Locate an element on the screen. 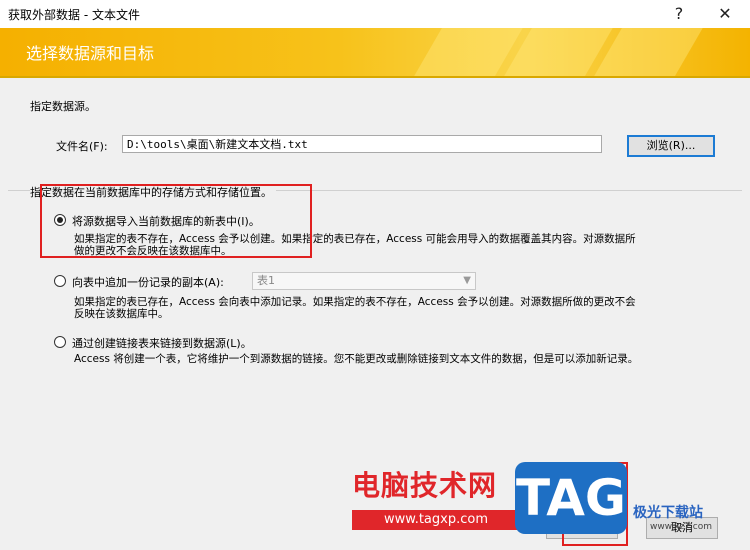  watermark-url: www.tagxp.com is located at coordinates (436, 520).